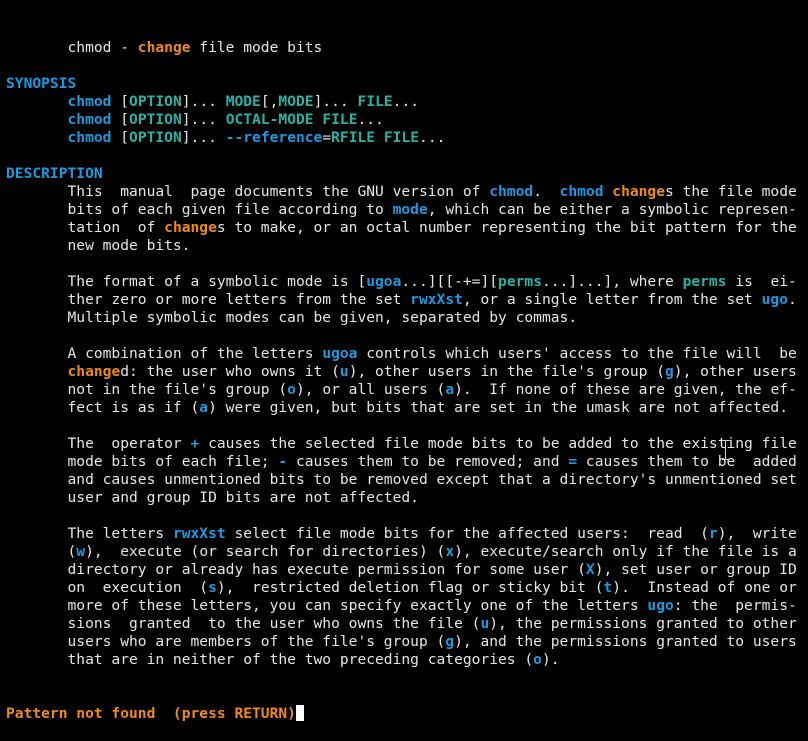 This screenshot has height=741, width=808. What do you see at coordinates (406, 48) in the screenshot?
I see `man-line: chmod - change file mode bits` at bounding box center [406, 48].